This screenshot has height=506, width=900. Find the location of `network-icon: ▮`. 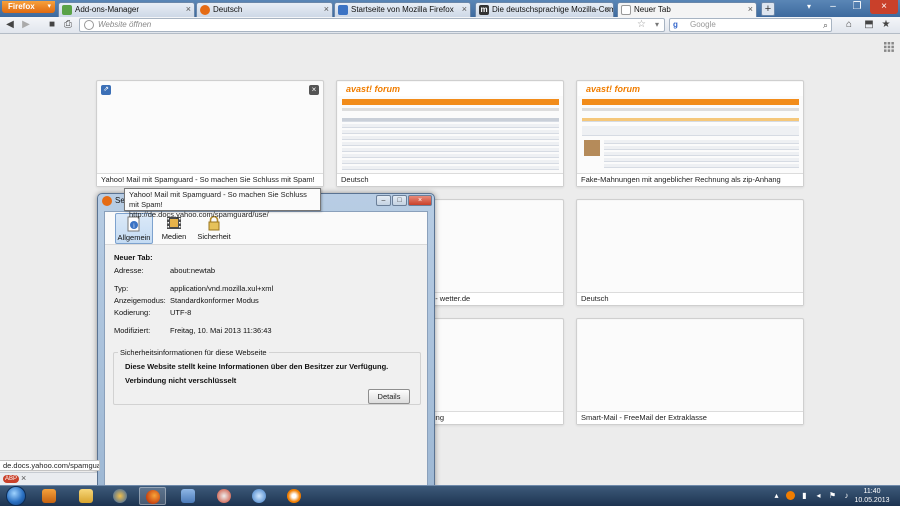

network-icon: ▮ is located at coordinates (804, 495).